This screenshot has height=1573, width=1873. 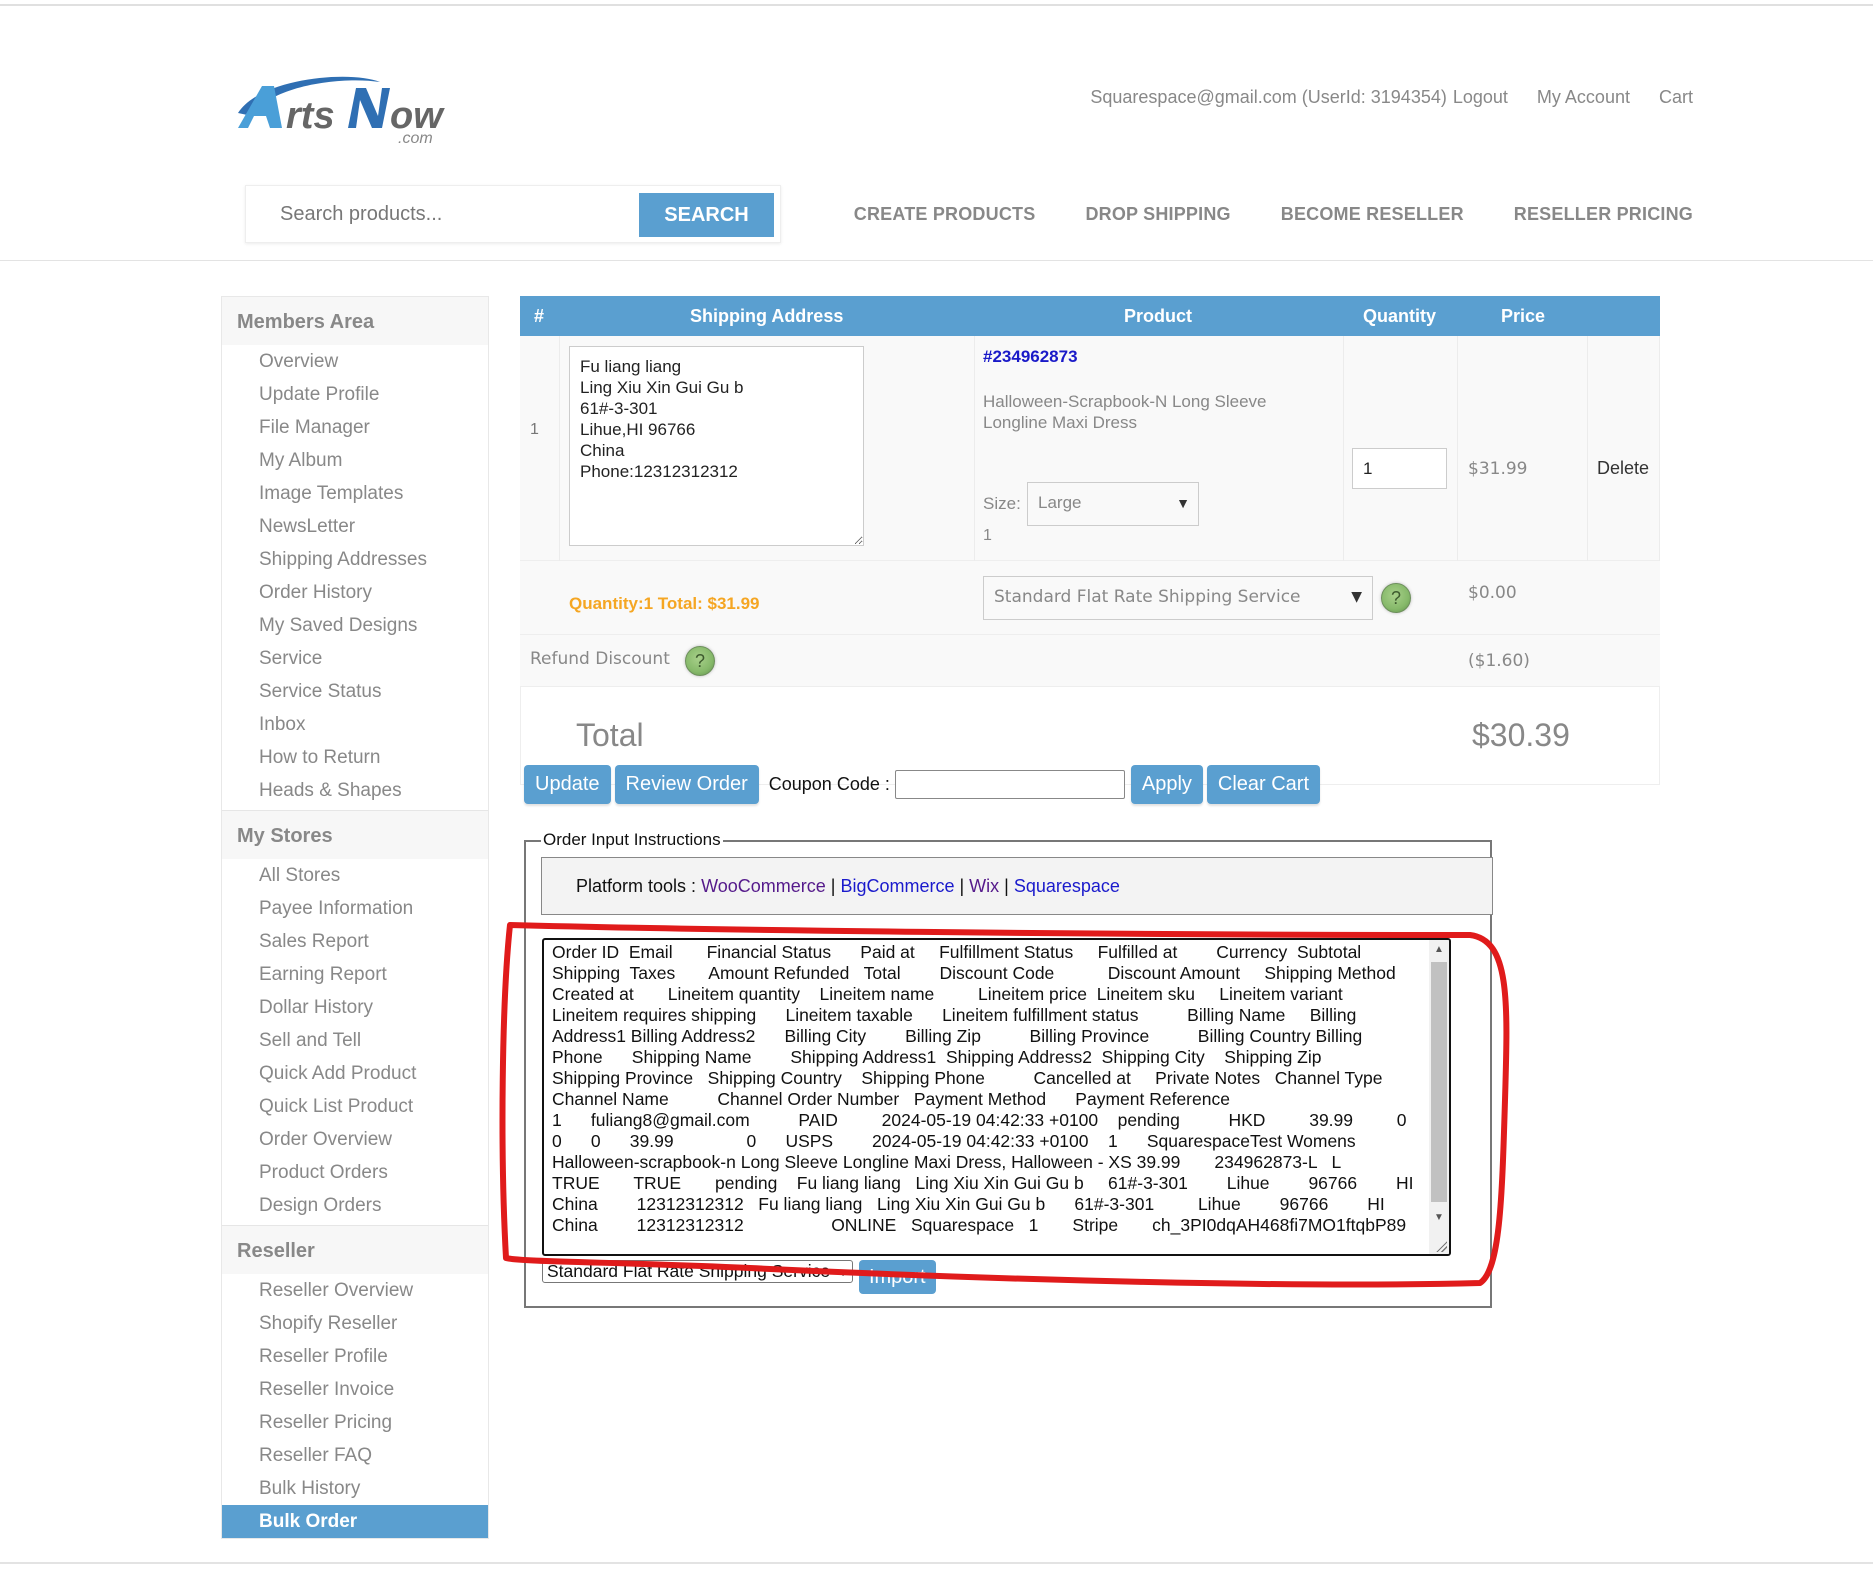 I want to click on sidebar-item-service-status: Service Status, so click(x=355, y=691).